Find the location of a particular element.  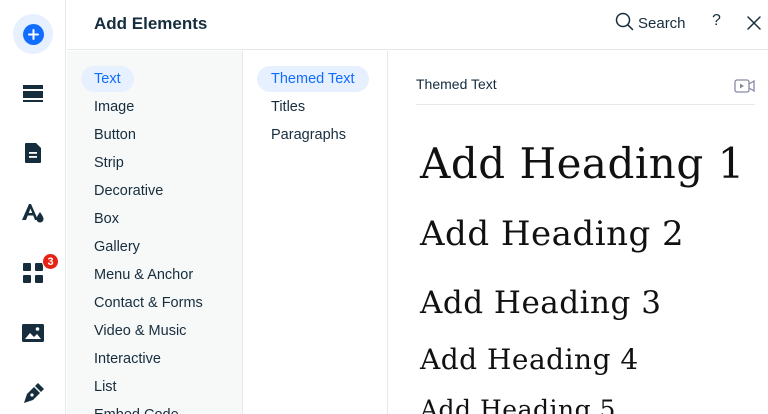

theme-icon is located at coordinates (33, 215).